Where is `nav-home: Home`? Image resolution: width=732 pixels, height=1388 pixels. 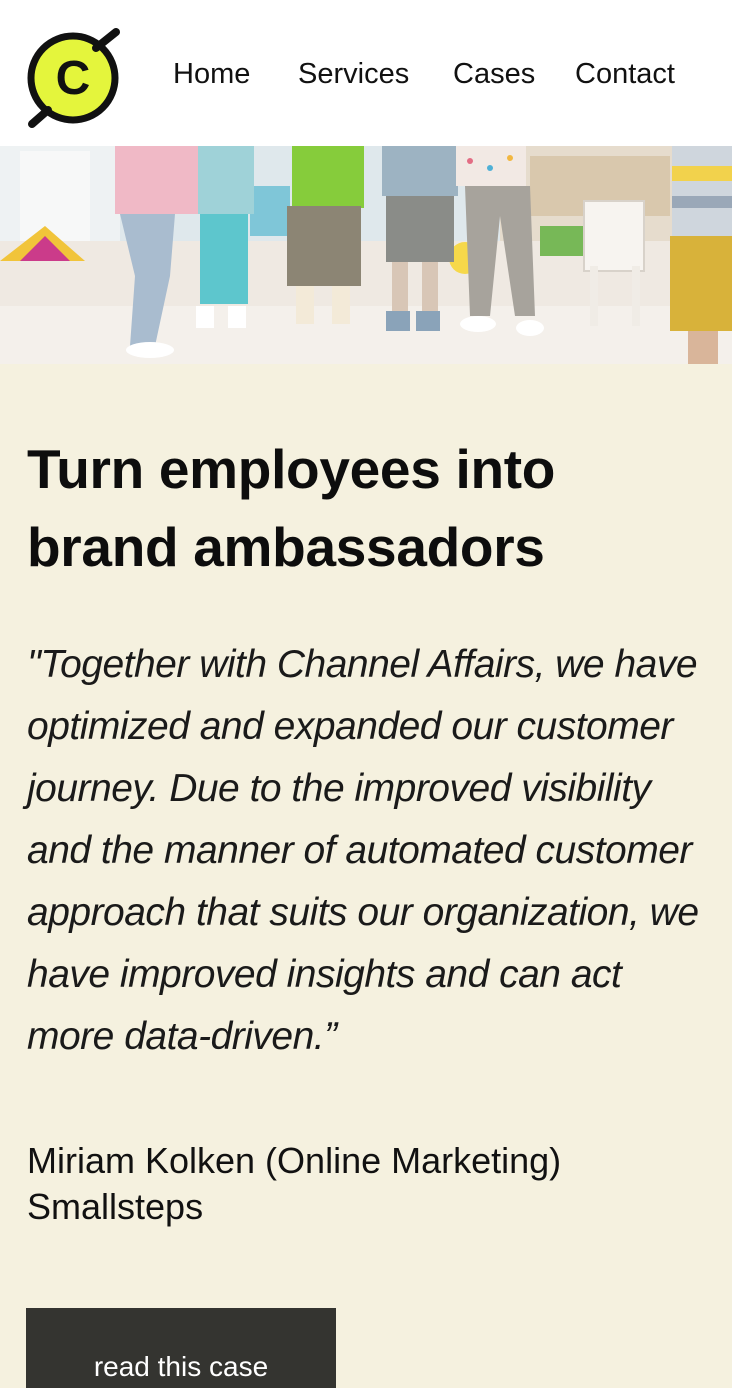
nav-home: Home is located at coordinates (211, 74).